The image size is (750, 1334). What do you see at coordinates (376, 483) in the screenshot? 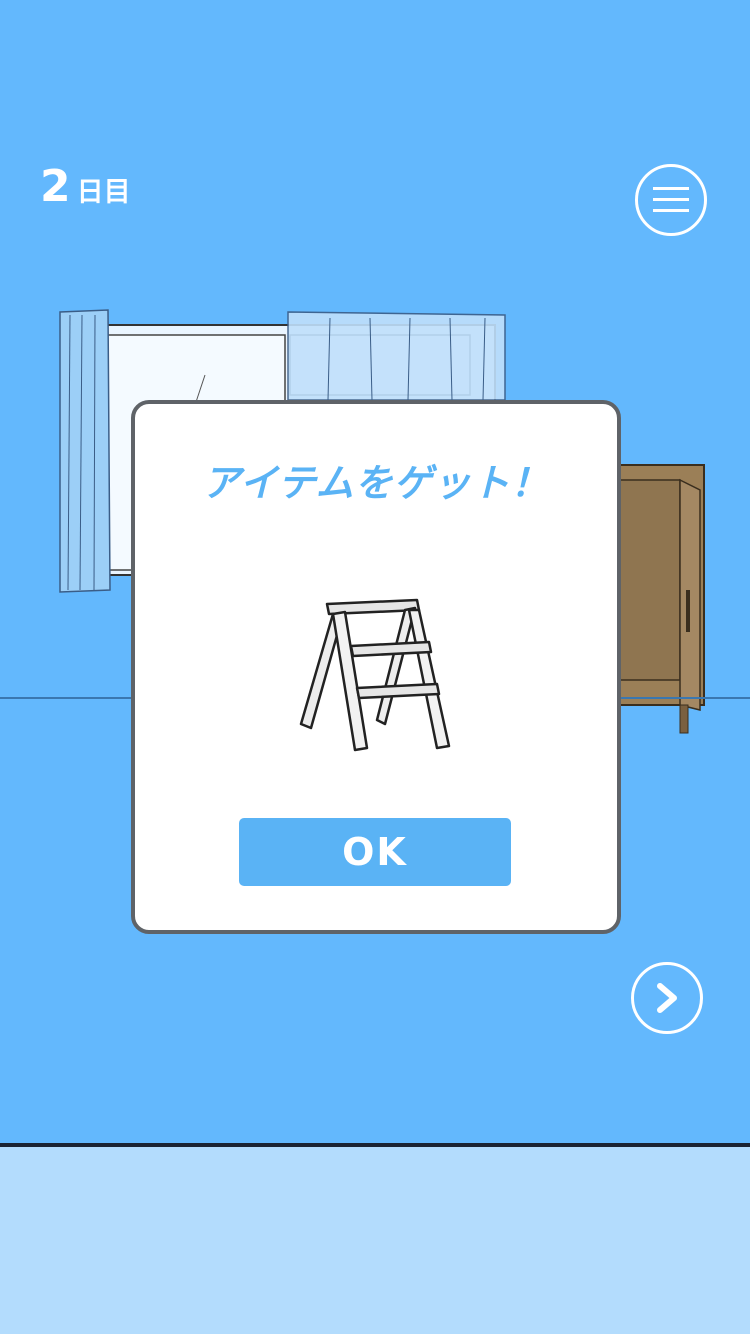
I see `dialog-title: アイテムをゲット！` at bounding box center [376, 483].